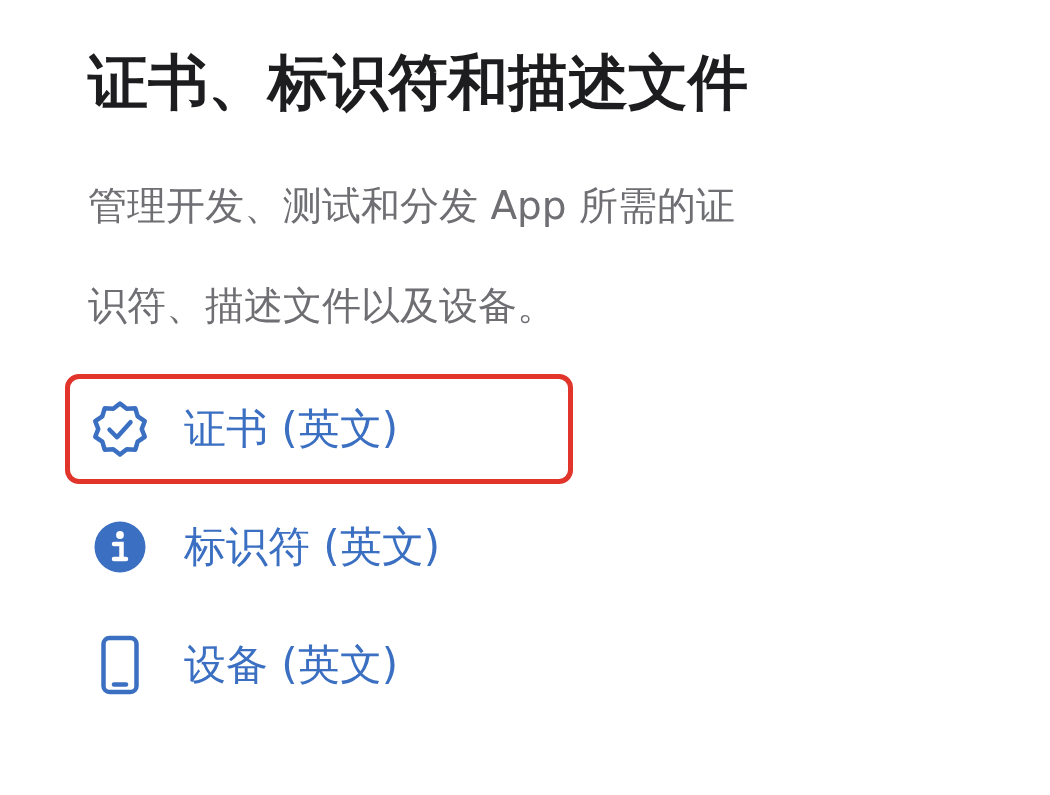 Image resolution: width=1050 pixels, height=795 pixels. What do you see at coordinates (120, 429) in the screenshot?
I see `seal-check-icon` at bounding box center [120, 429].